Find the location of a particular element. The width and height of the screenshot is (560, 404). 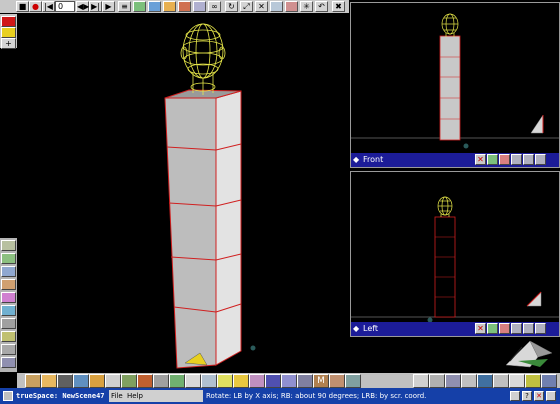

view-grid-icon is located at coordinates (549, 381).